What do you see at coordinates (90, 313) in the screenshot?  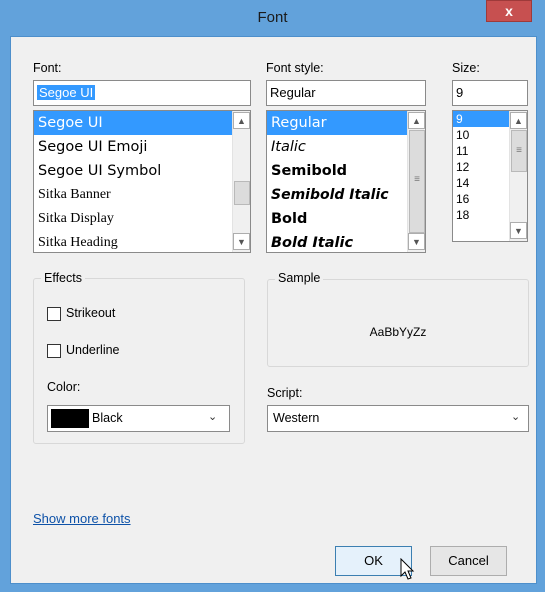 I see `strikeout-label: Strikeout` at bounding box center [90, 313].